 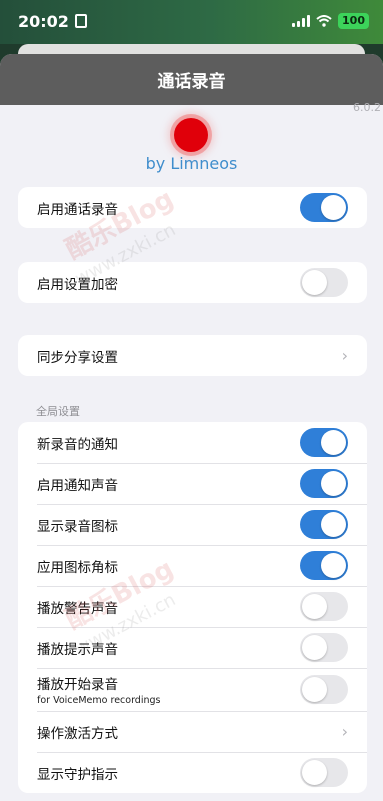 I want to click on cellular-signal-icon, so click(x=301, y=21).